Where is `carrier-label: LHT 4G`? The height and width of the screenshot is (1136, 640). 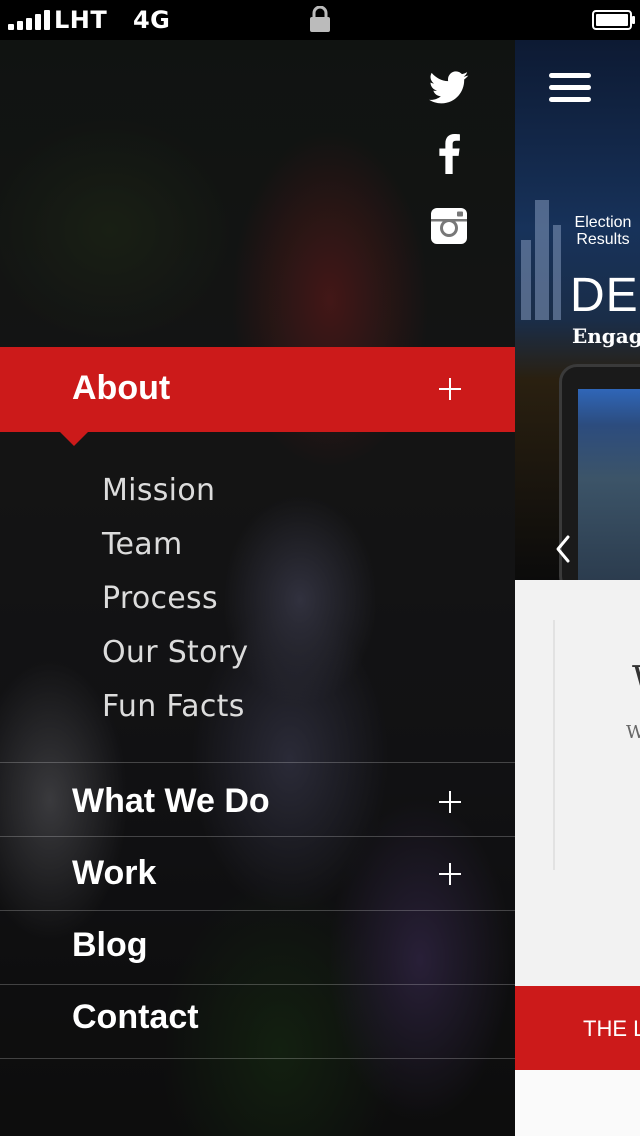 carrier-label: LHT 4G is located at coordinates (112, 20).